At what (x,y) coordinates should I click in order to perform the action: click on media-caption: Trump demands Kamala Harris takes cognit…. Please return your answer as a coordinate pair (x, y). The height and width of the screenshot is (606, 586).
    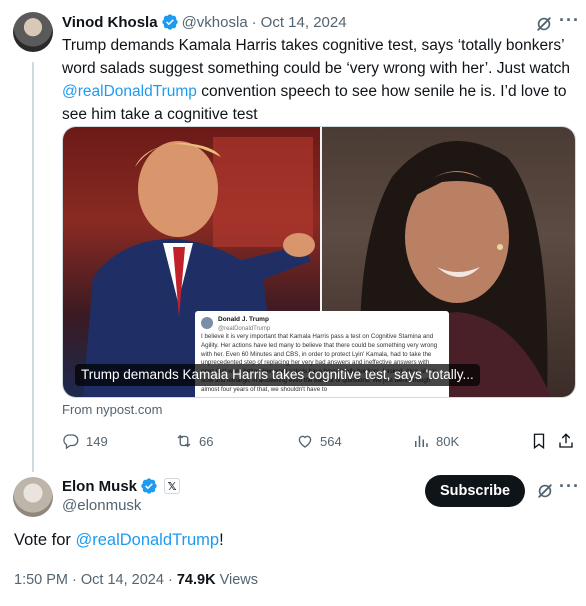
    Looking at the image, I should click on (277, 375).